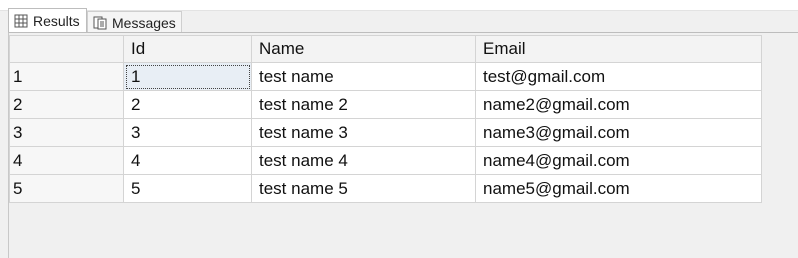  What do you see at coordinates (363, 188) in the screenshot?
I see `cell-name: test name 5` at bounding box center [363, 188].